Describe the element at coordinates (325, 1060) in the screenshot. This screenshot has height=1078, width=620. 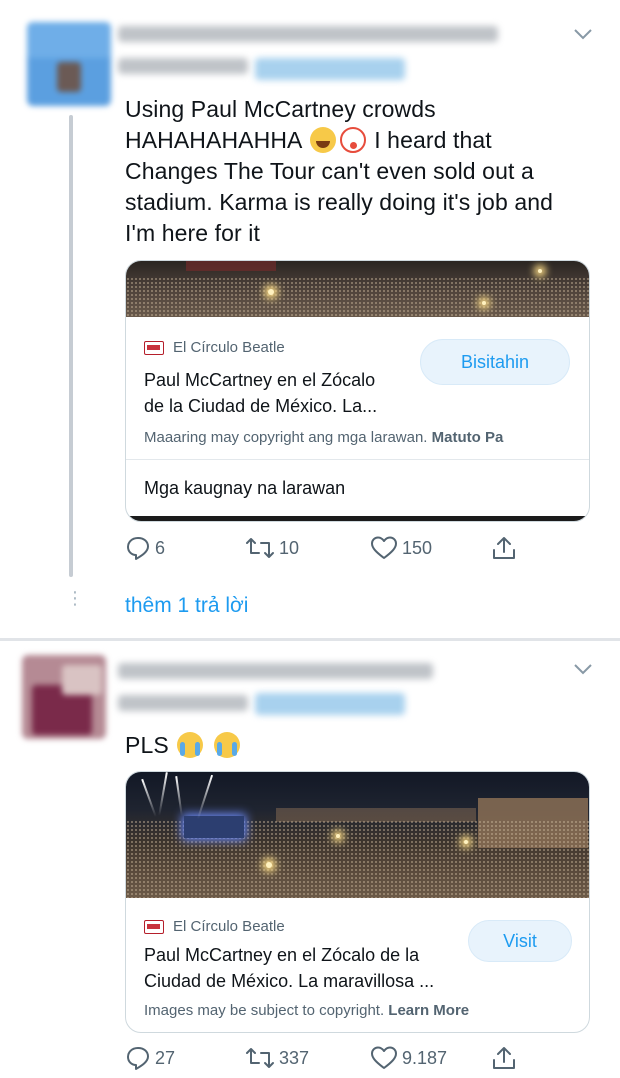
I see `tweet-actions: 27 337 9.187` at that location.